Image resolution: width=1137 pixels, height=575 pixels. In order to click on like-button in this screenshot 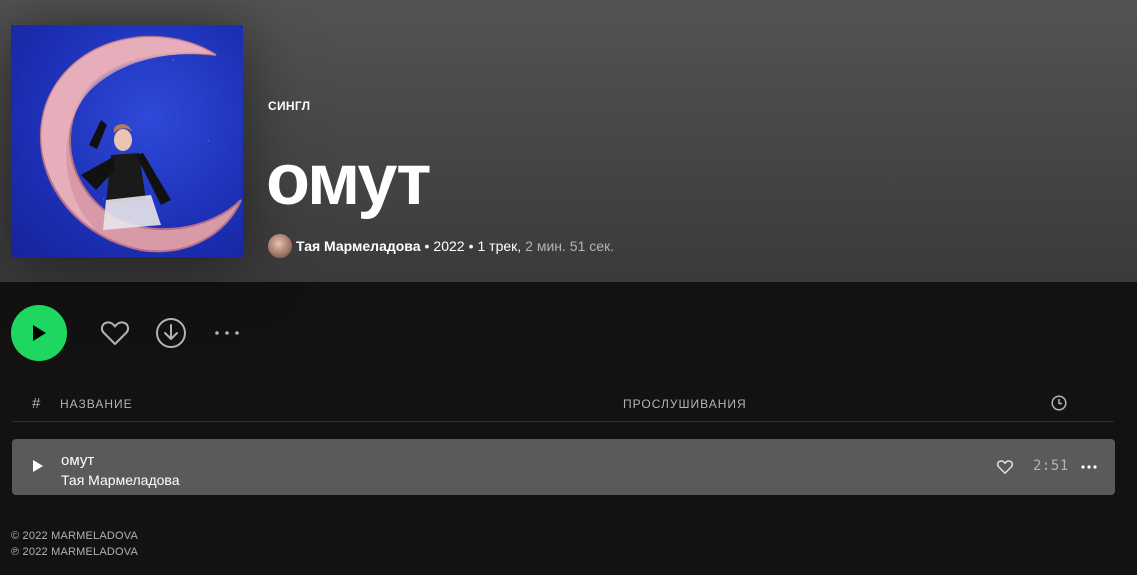, I will do `click(115, 333)`.